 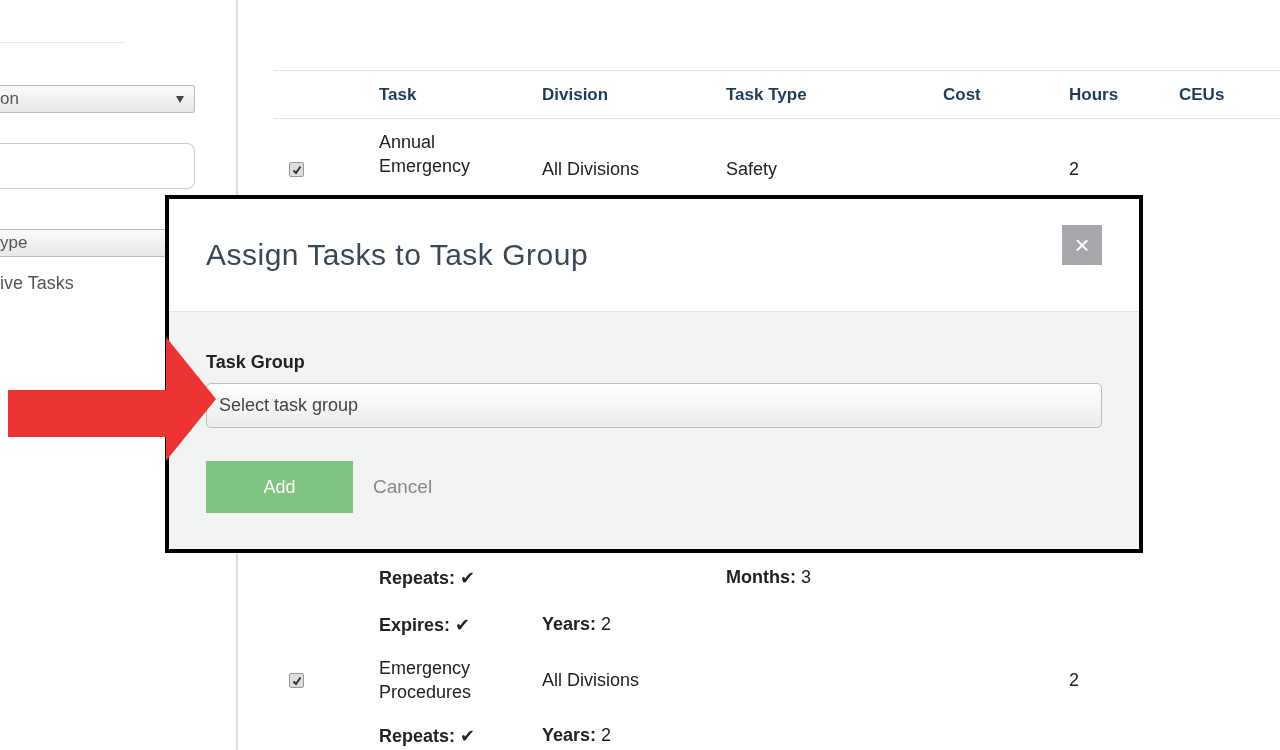 What do you see at coordinates (962, 94) in the screenshot?
I see `column-header: Cost` at bounding box center [962, 94].